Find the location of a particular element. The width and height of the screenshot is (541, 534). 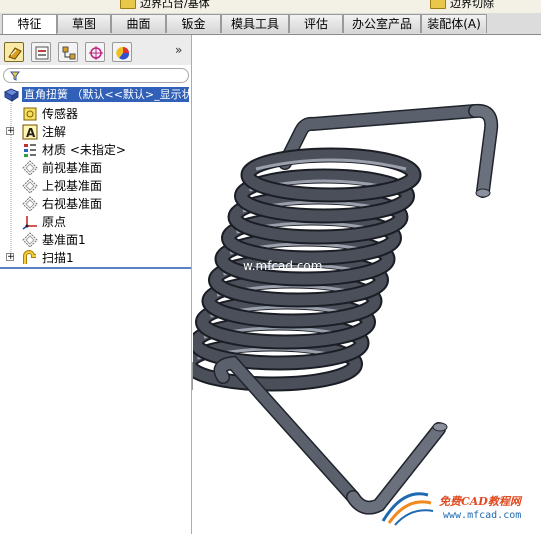

tree-item-material: 材质 <未指定> is located at coordinates (95, 150).